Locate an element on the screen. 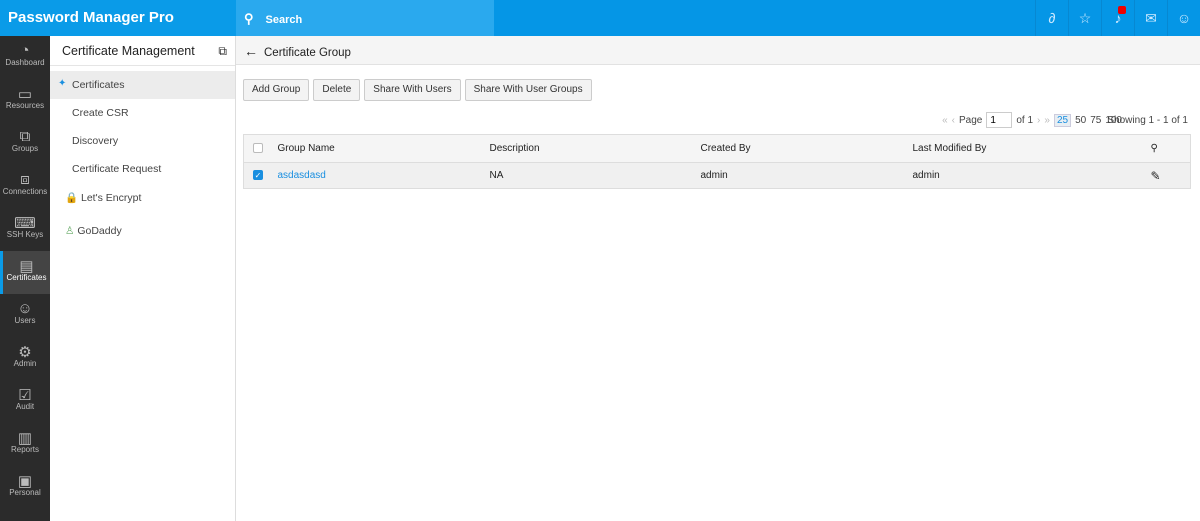 This screenshot has height=521, width=1200. search-input: ⚲ Search is located at coordinates (365, 18).